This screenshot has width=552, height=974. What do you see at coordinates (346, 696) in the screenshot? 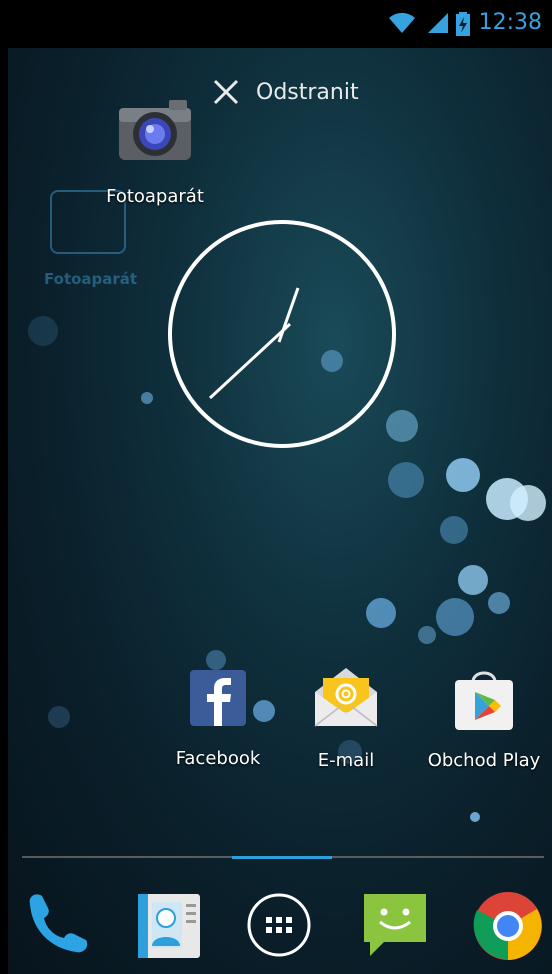
I see `email-icon` at bounding box center [346, 696].